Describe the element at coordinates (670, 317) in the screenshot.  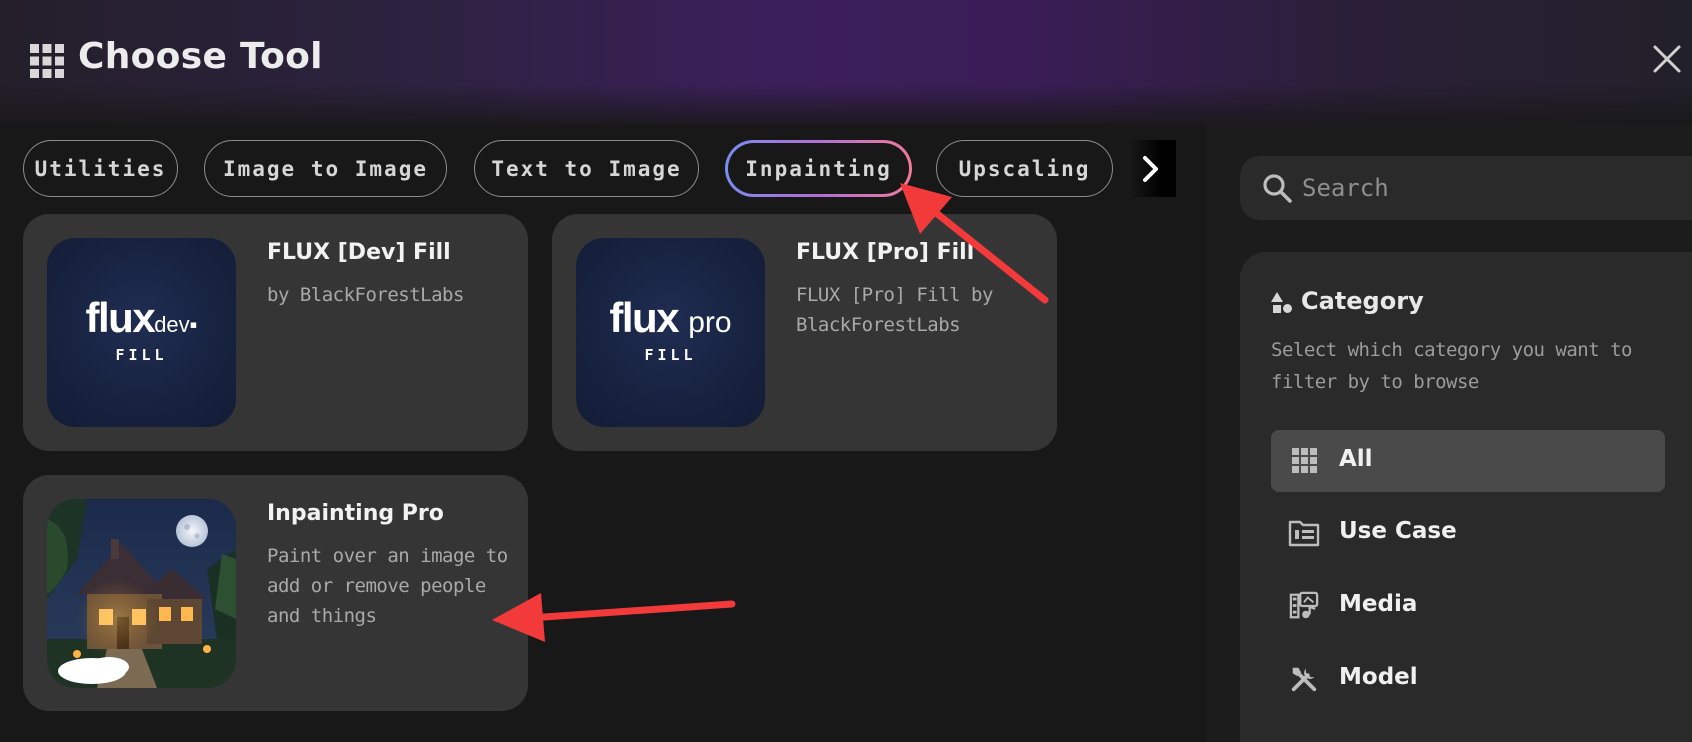
I see `flux-logo: flux pro` at that location.